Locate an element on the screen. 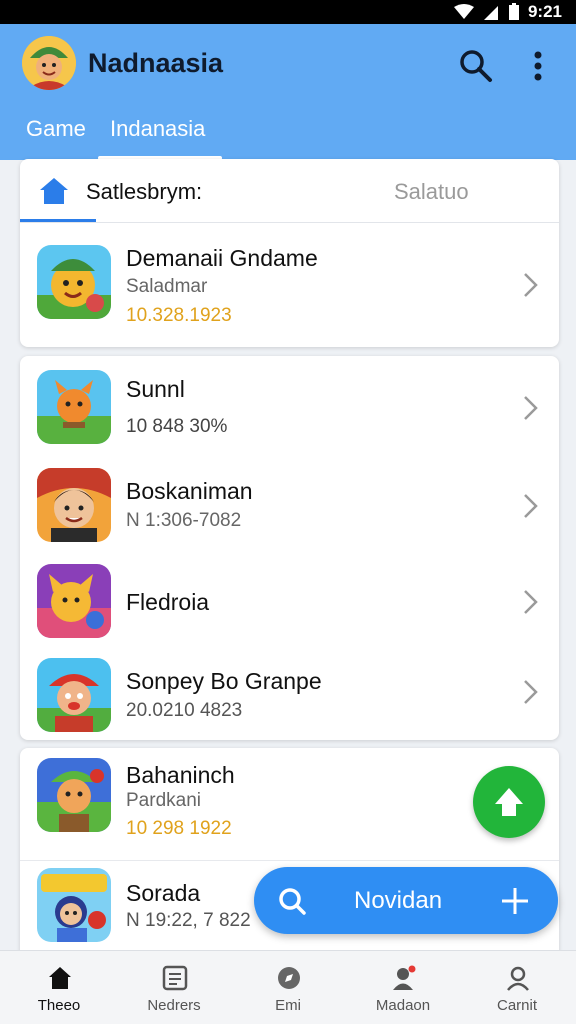 The height and width of the screenshot is (1024, 576). nav-item-home: Theeo is located at coordinates (59, 990).